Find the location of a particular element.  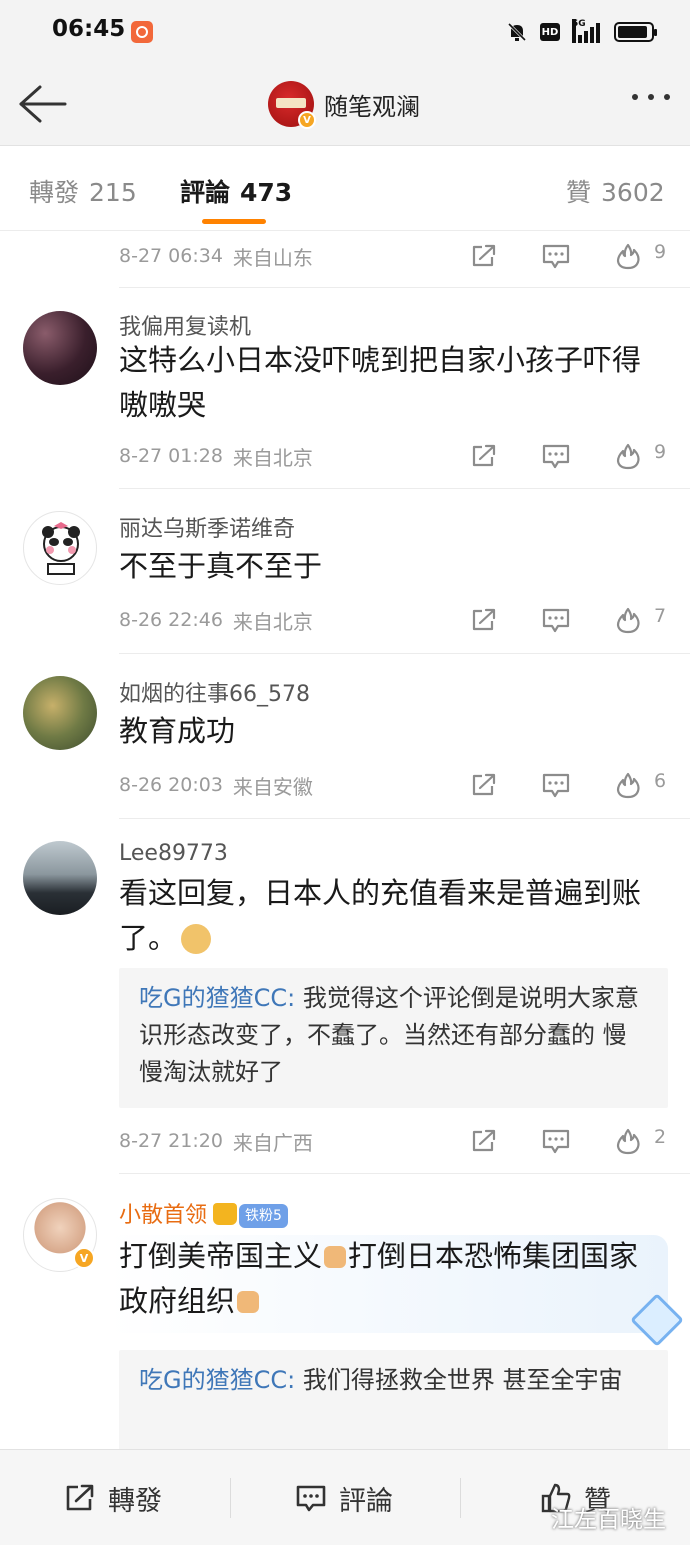

post-tabs: 轉發 215 評論 473 贊 3602 is located at coordinates (345, 189).